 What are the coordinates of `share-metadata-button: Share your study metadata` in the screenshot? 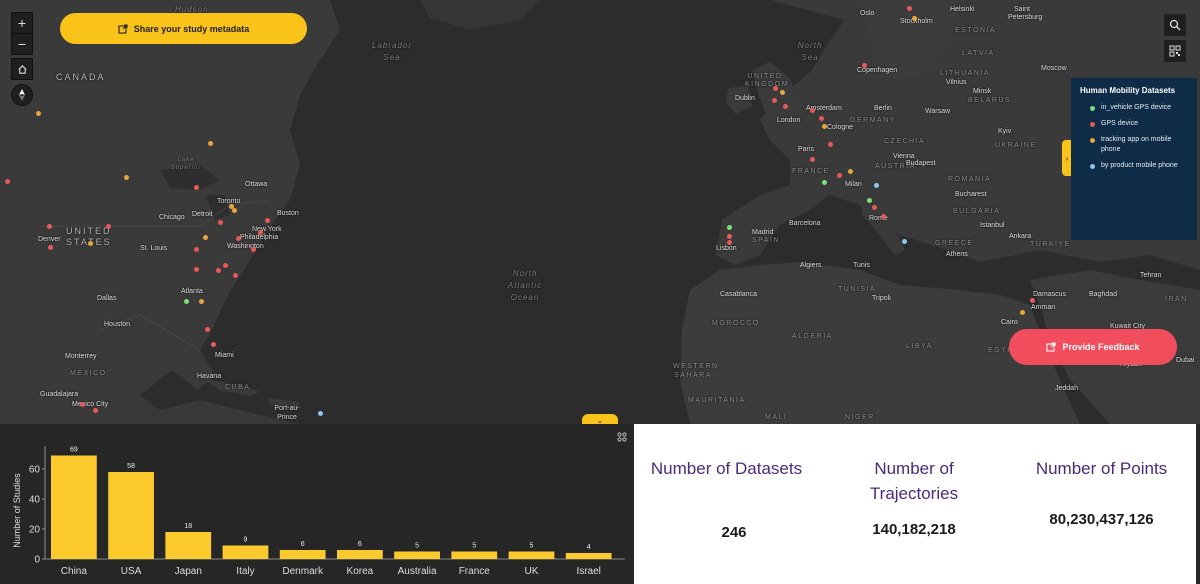 It's located at (183, 28).